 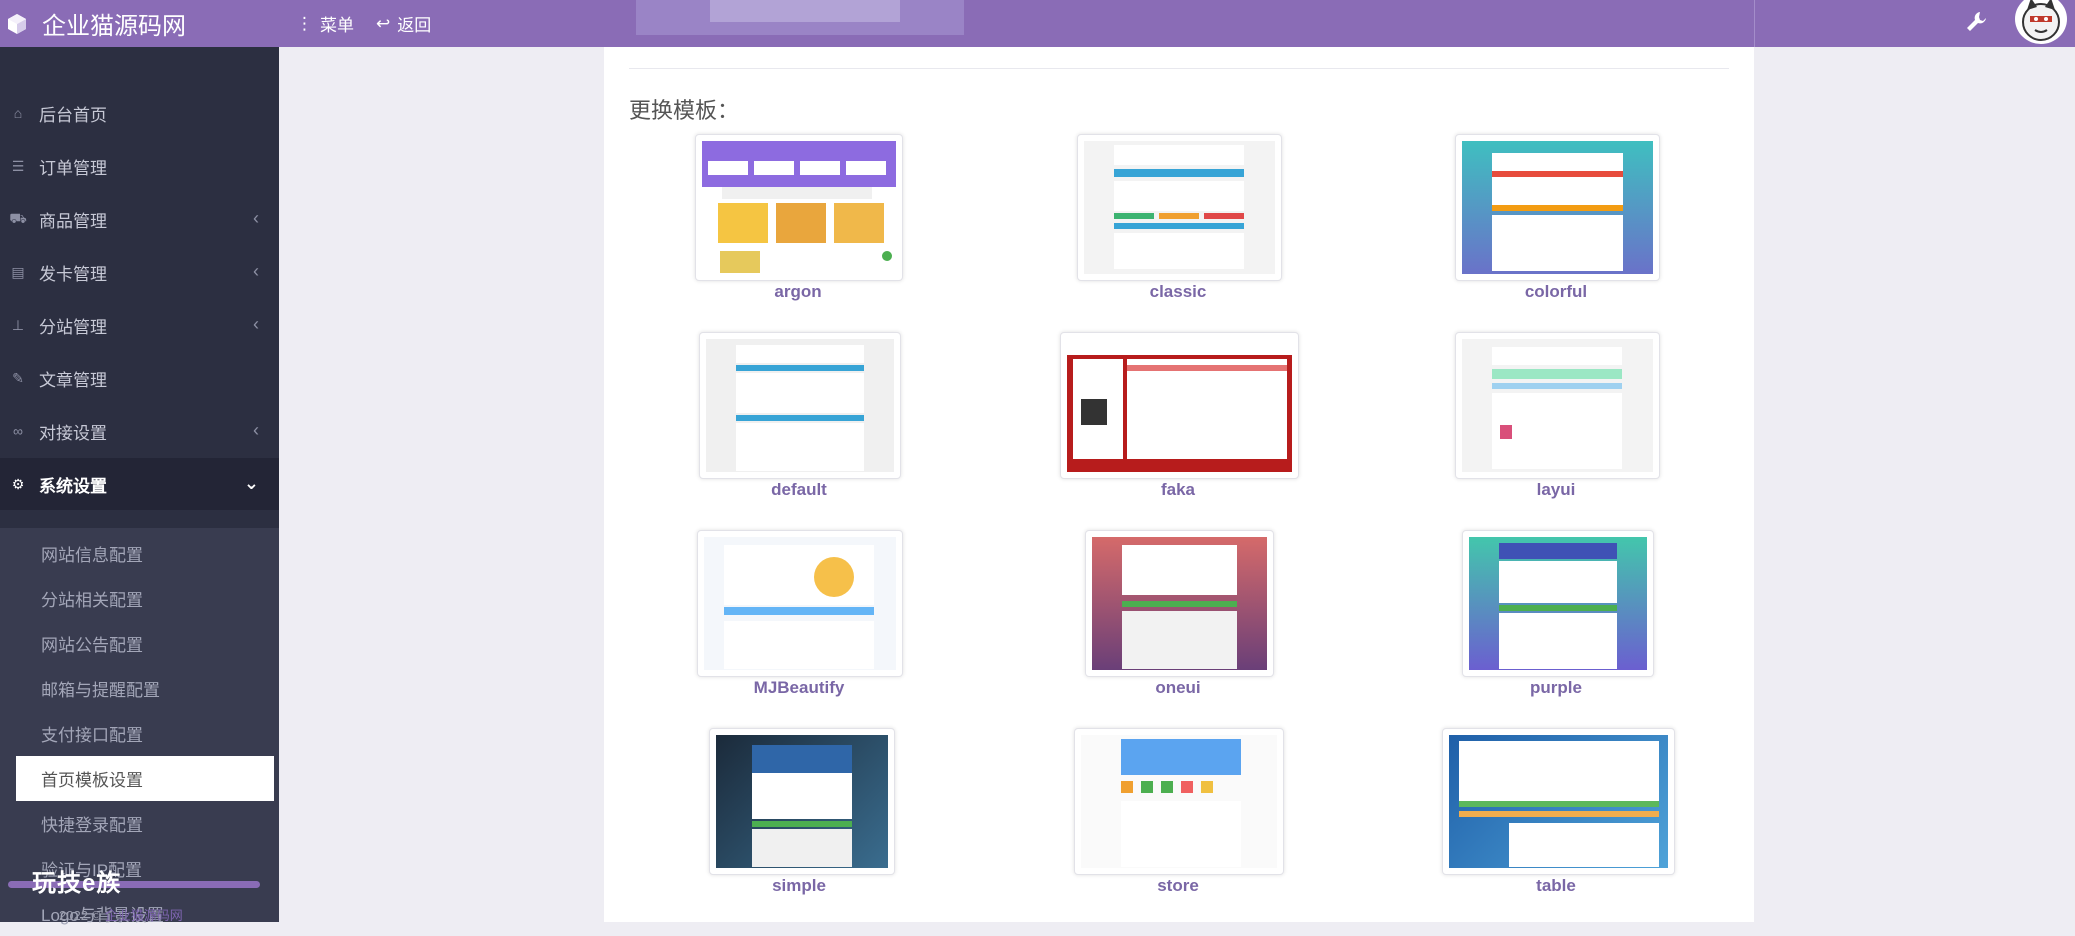 What do you see at coordinates (145, 823) in the screenshot?
I see `submenu-item-quick-login: 快捷登录配置` at bounding box center [145, 823].